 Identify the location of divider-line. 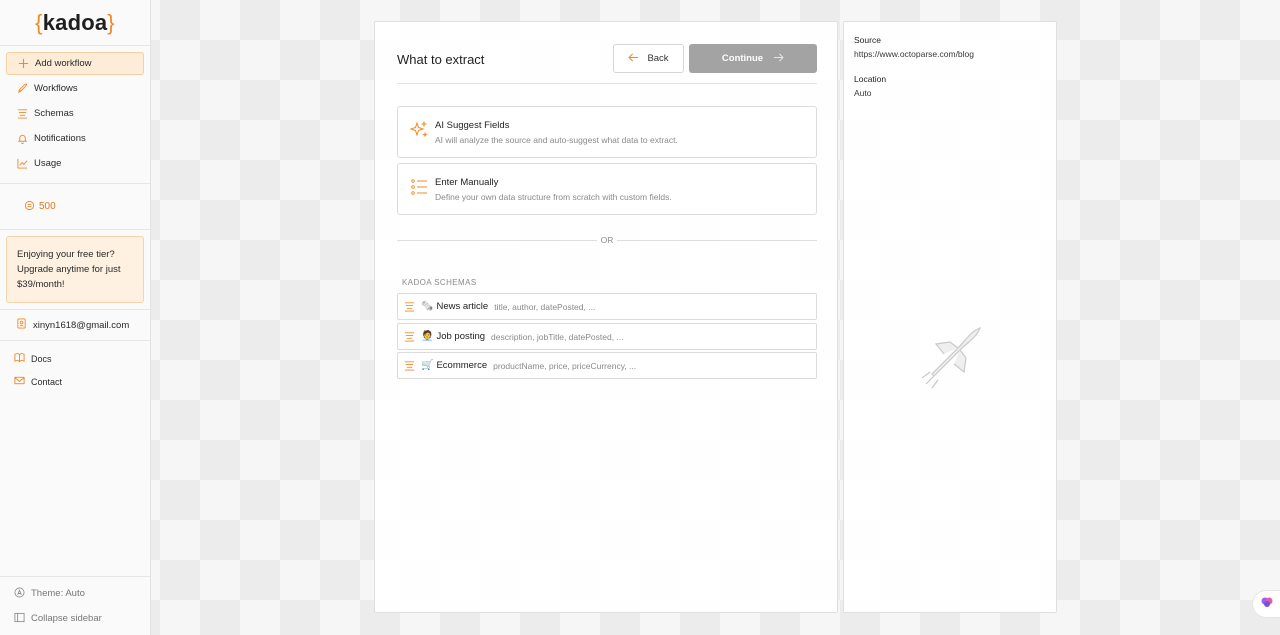
(717, 240).